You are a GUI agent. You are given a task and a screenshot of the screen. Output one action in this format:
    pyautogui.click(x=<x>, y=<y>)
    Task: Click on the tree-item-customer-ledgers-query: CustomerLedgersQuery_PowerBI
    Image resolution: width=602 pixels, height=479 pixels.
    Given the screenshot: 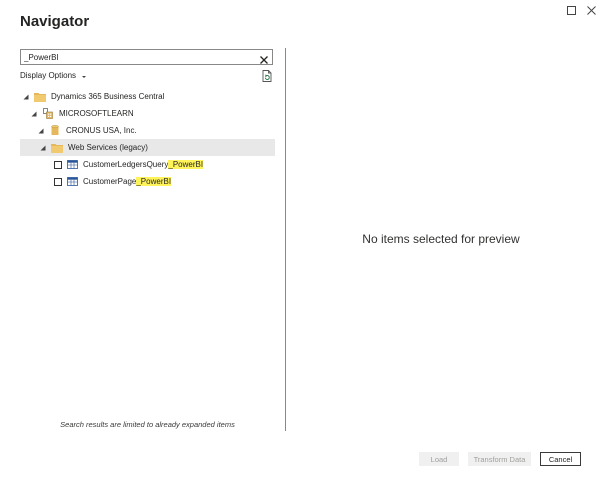 What is the action you would take?
    pyautogui.click(x=147, y=164)
    